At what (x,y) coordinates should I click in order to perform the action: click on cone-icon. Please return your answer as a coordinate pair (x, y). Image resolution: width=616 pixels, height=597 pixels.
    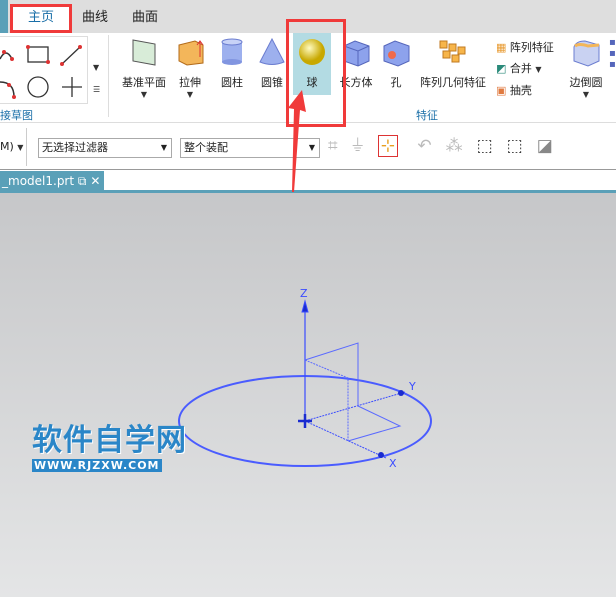
    Looking at the image, I should click on (272, 51).